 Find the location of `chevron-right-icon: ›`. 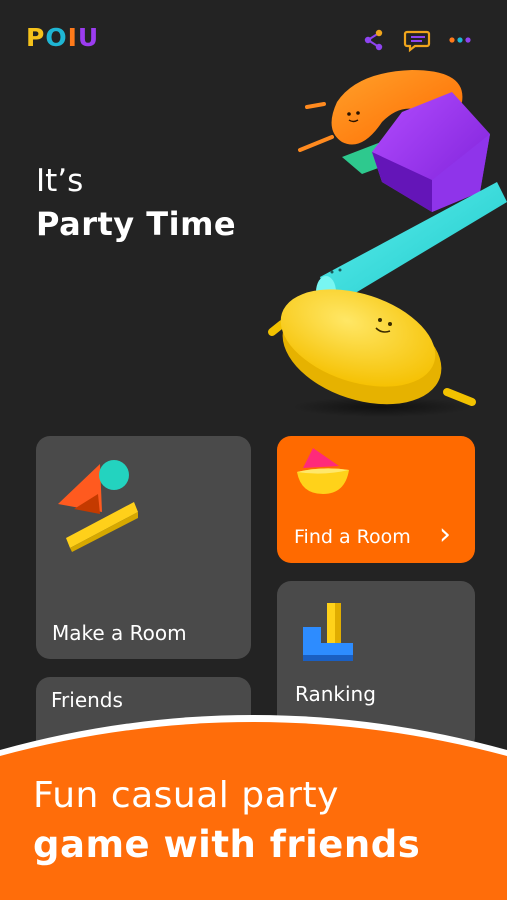

chevron-right-icon: › is located at coordinates (445, 534).